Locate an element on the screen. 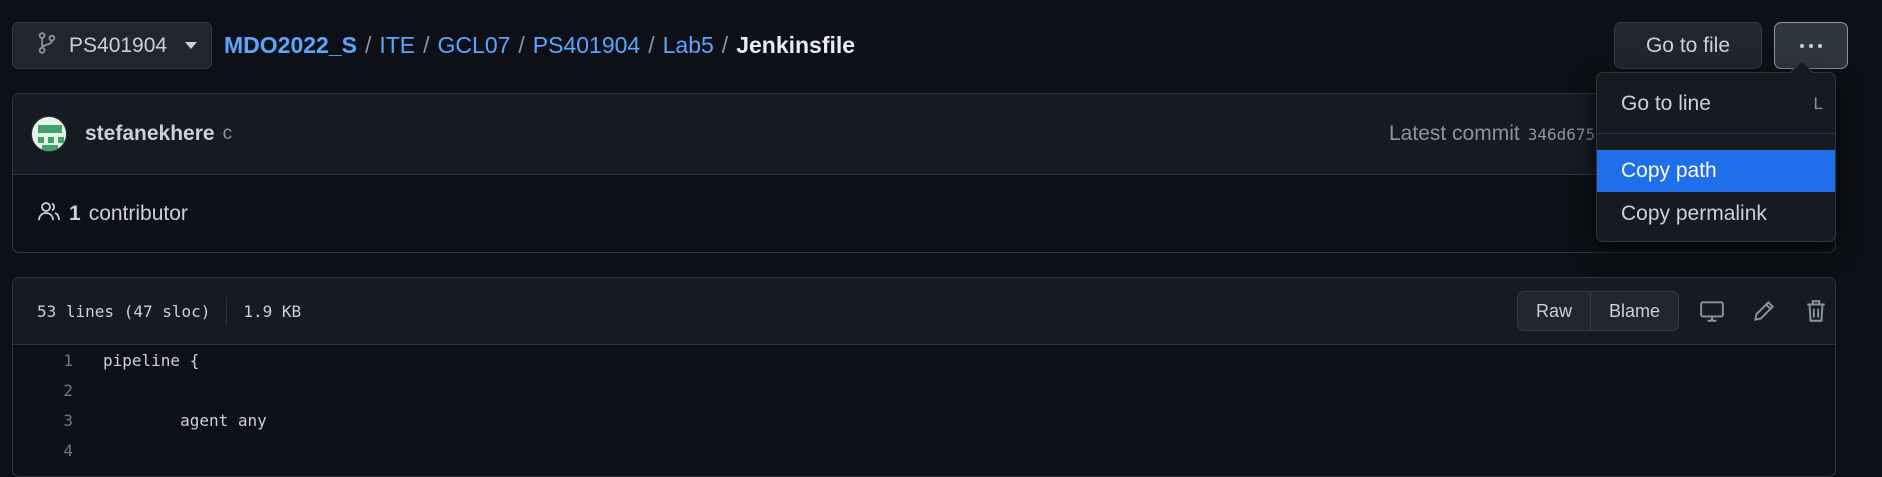 The image size is (1882, 477). latest-commit: Latest commit 346d675 2 is located at coordinates (1502, 134).